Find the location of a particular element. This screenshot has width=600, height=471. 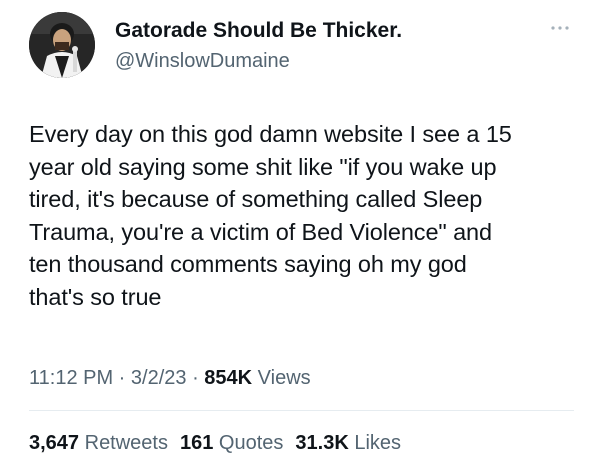

avatar is located at coordinates (62, 45).